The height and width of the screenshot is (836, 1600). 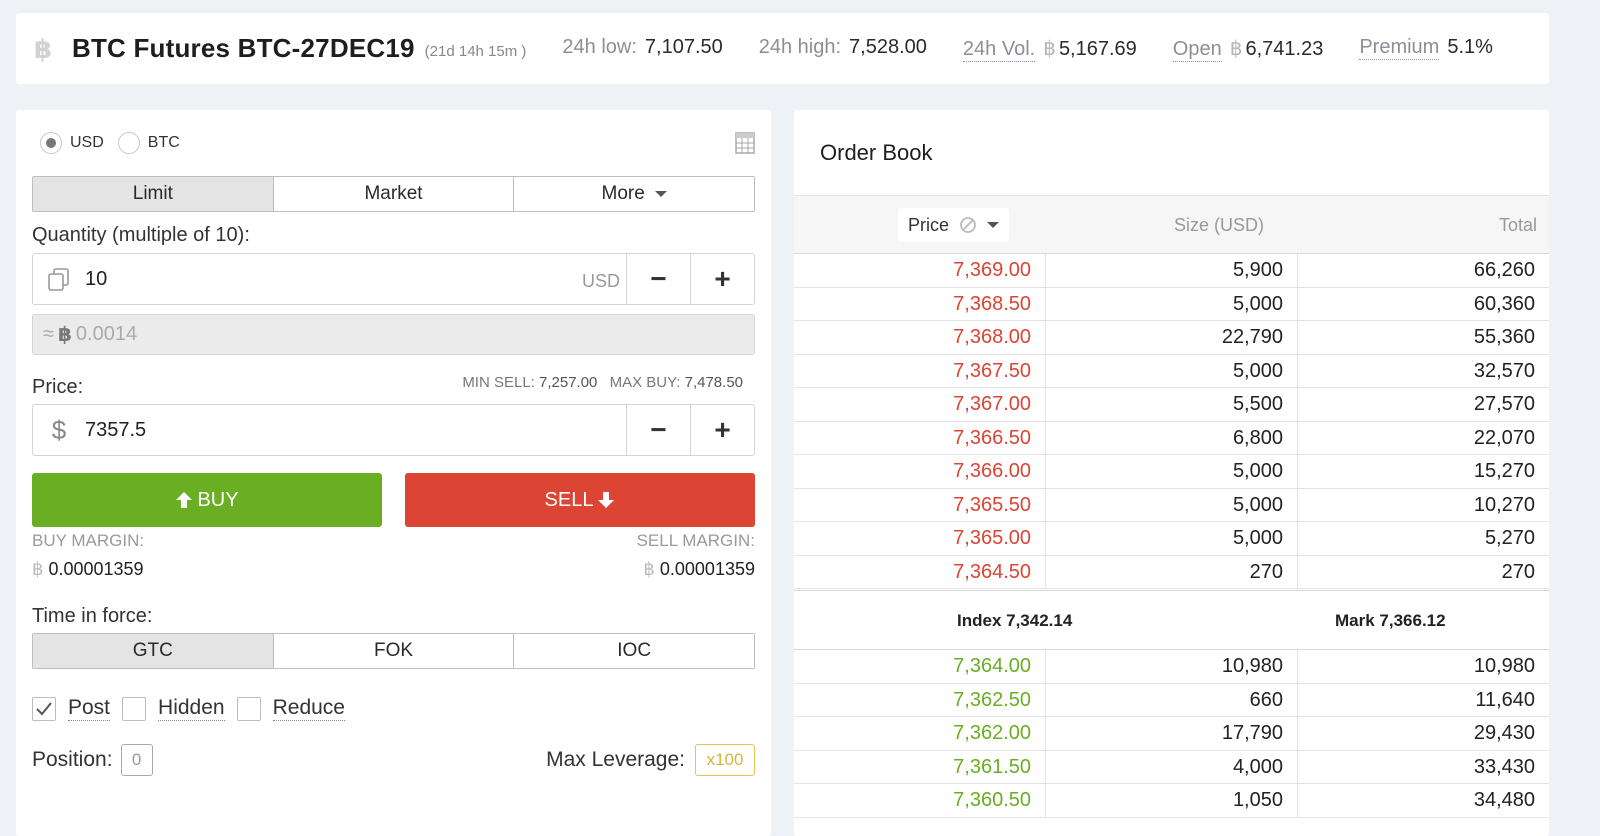 I want to click on quantity-increment-button: +, so click(x=722, y=279).